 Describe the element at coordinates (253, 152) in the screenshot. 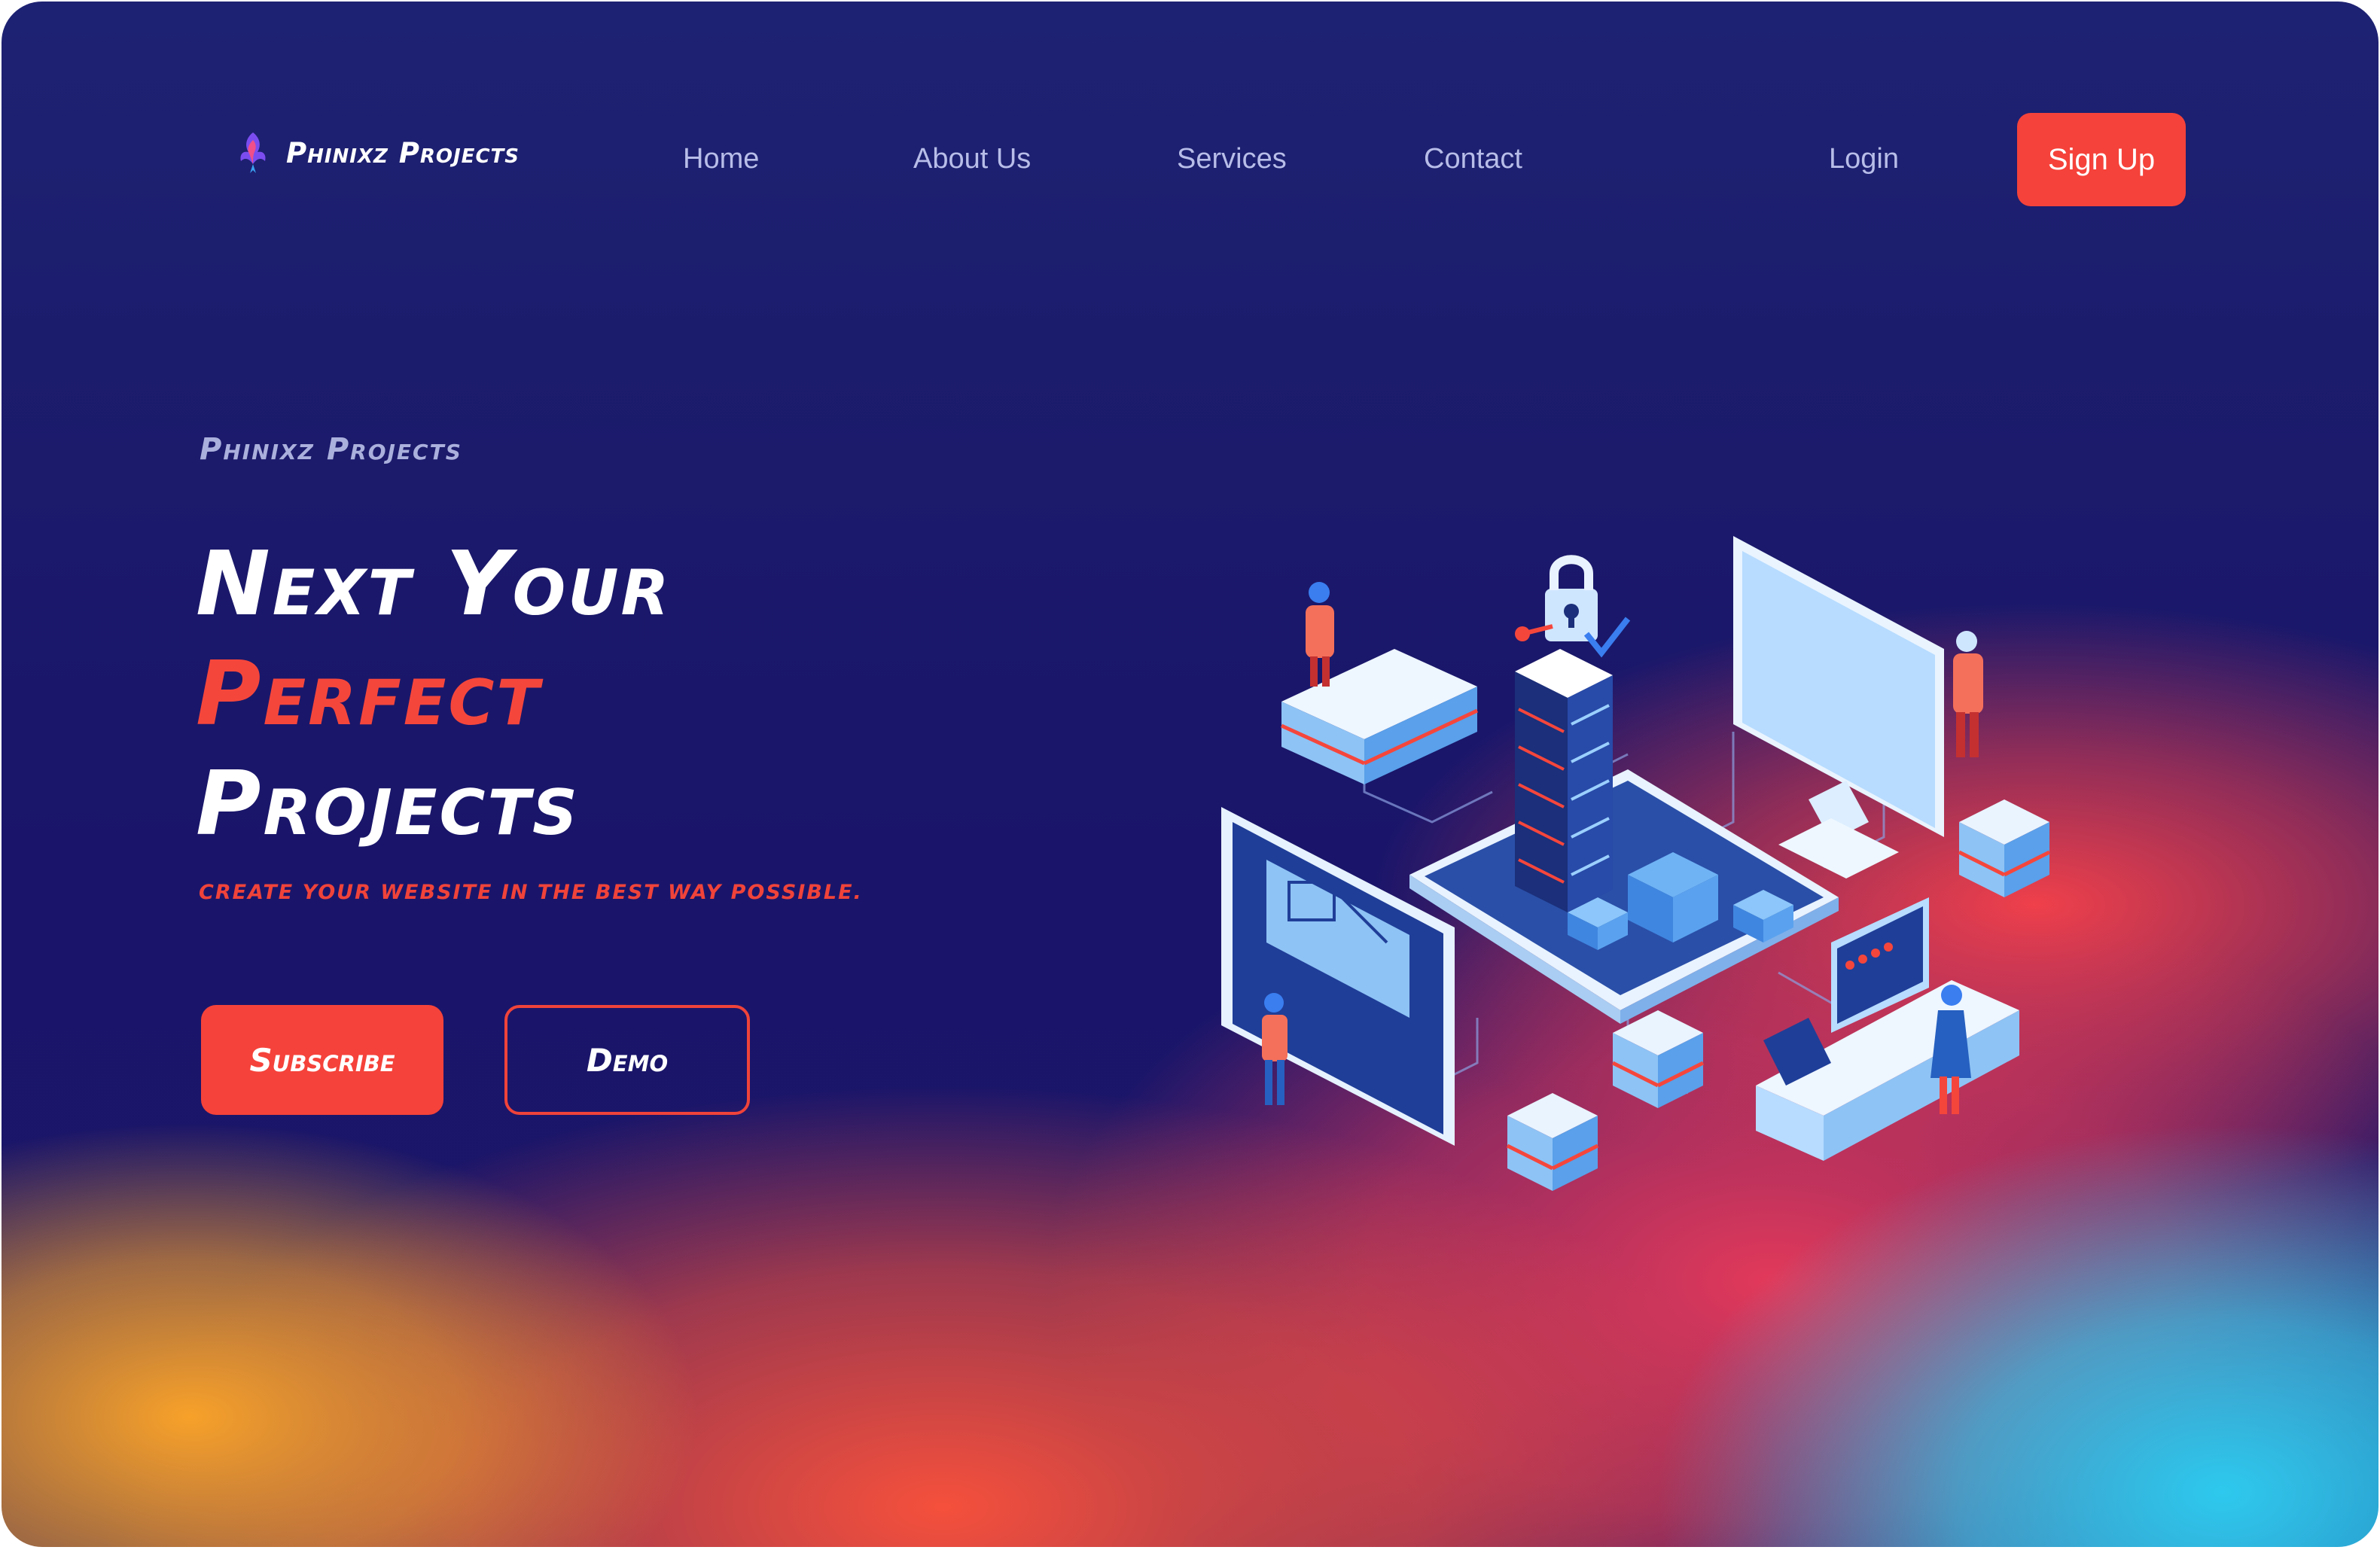

I see `phoenix-logo-icon` at that location.